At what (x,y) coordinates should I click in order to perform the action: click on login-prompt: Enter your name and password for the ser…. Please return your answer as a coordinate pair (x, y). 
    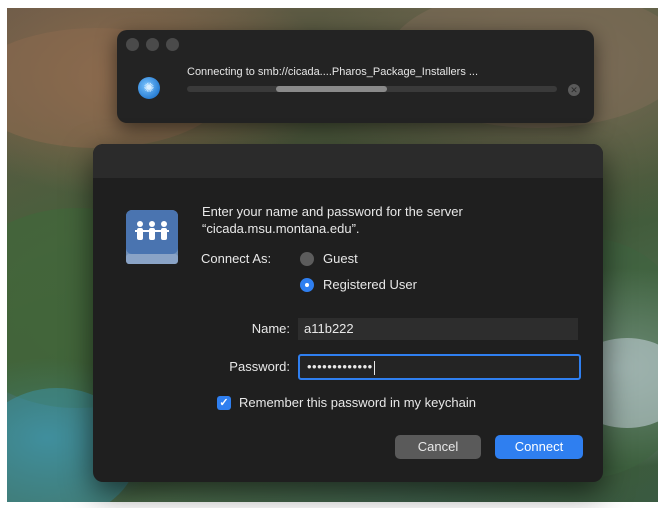
    Looking at the image, I should click on (382, 220).